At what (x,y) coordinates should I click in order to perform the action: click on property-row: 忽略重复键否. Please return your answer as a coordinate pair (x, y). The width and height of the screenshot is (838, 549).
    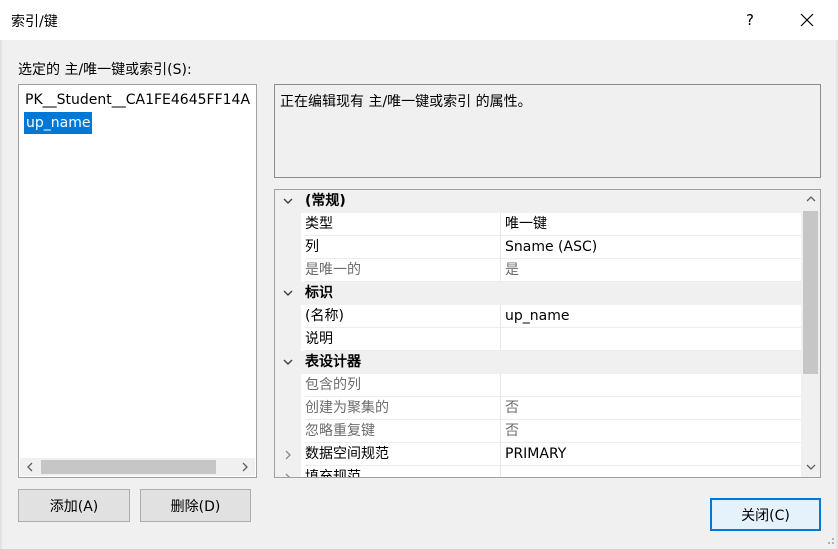
    Looking at the image, I should click on (538, 431).